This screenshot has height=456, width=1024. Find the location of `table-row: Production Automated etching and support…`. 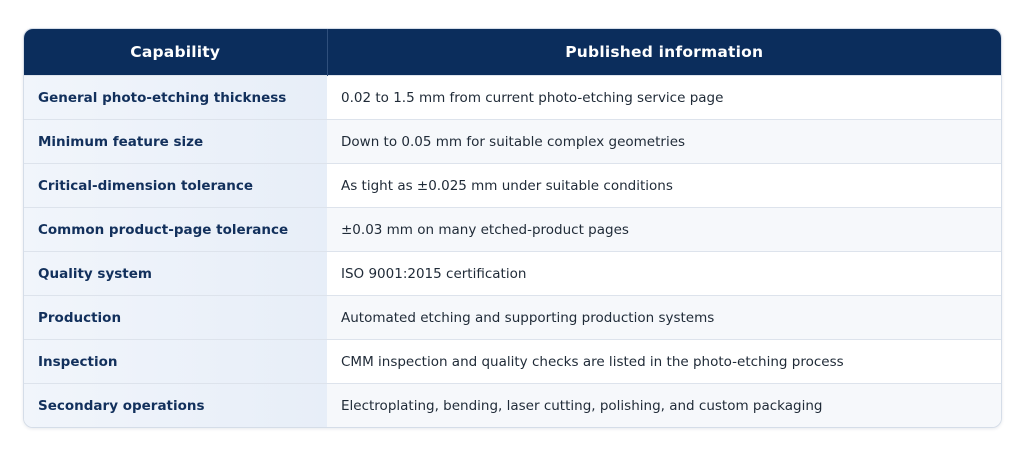

table-row: Production Automated etching and support… is located at coordinates (512, 317).